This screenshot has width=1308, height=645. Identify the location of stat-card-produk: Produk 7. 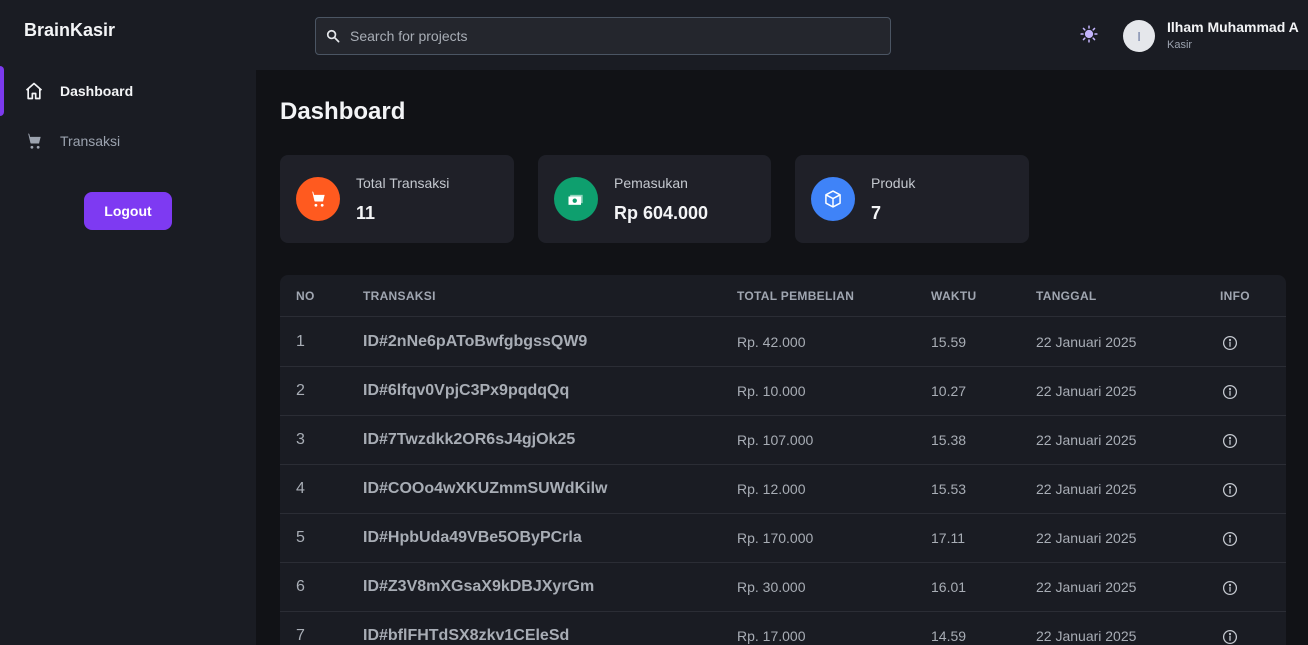
(912, 199).